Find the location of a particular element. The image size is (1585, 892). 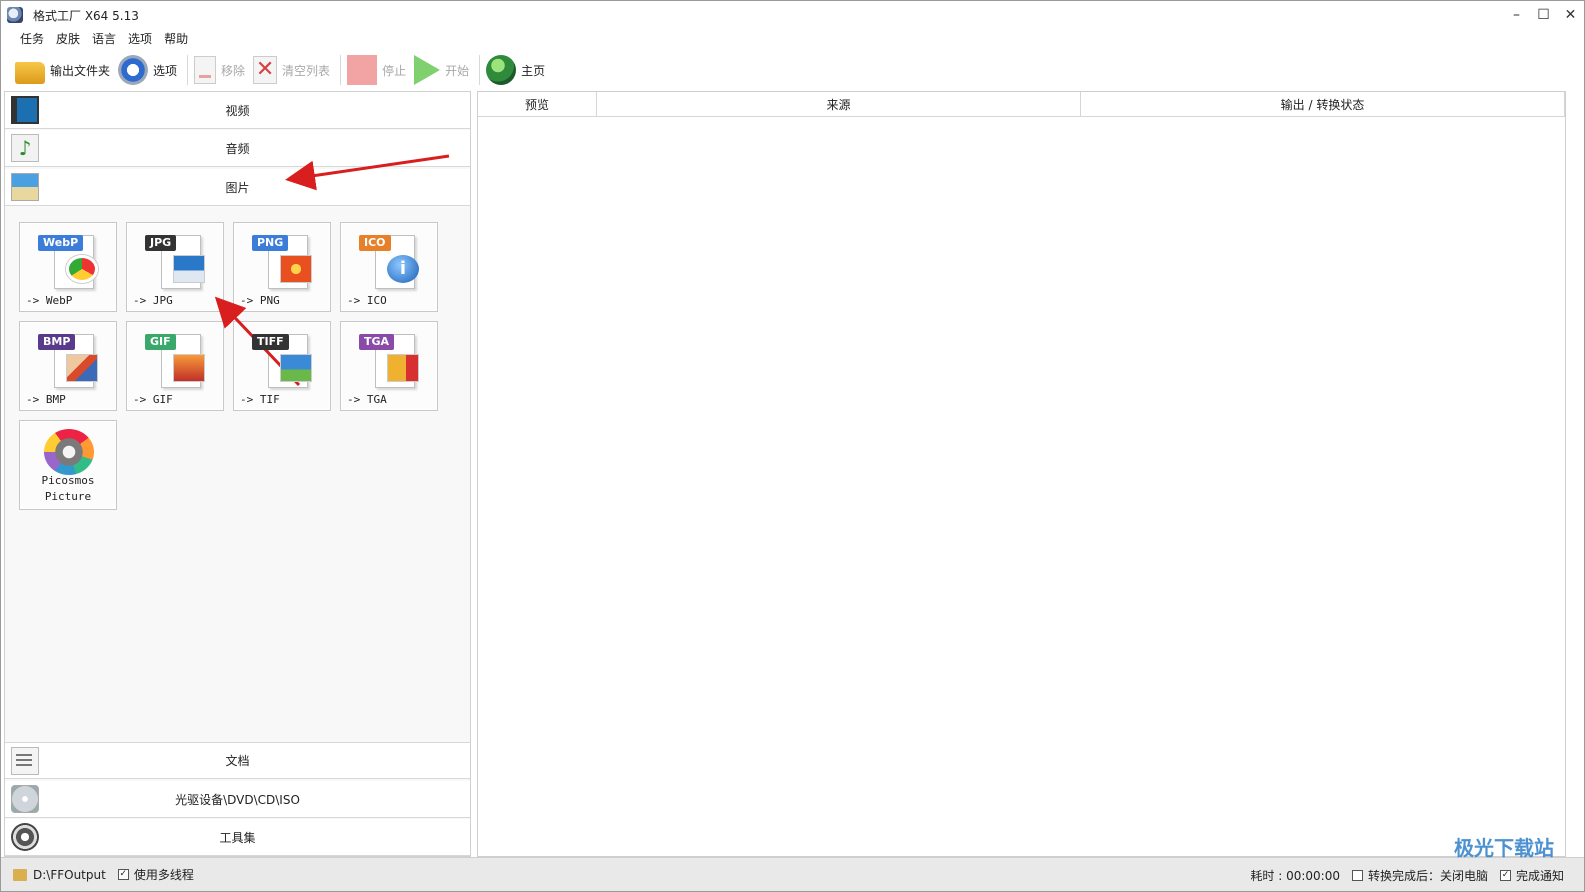

format-bmp-button: BMP -> BMP is located at coordinates (68, 366).